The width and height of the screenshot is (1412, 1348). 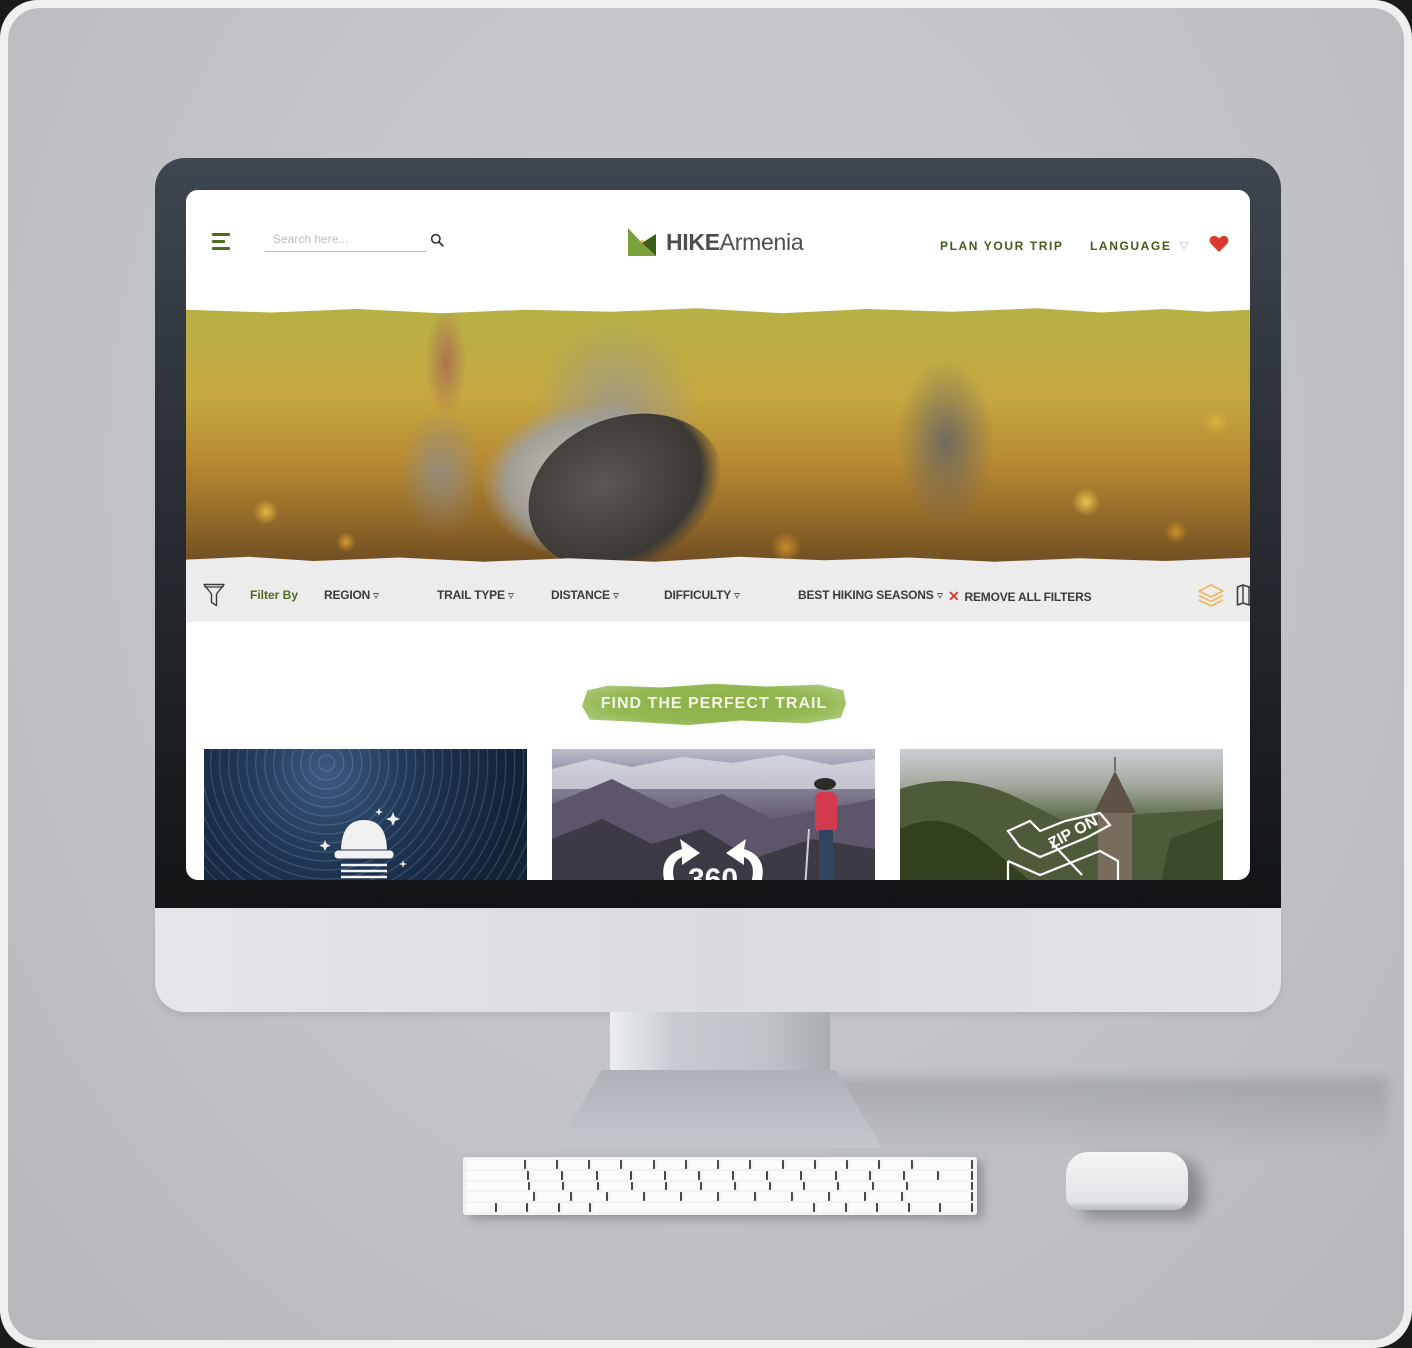 I want to click on layers-icon, so click(x=1211, y=595).